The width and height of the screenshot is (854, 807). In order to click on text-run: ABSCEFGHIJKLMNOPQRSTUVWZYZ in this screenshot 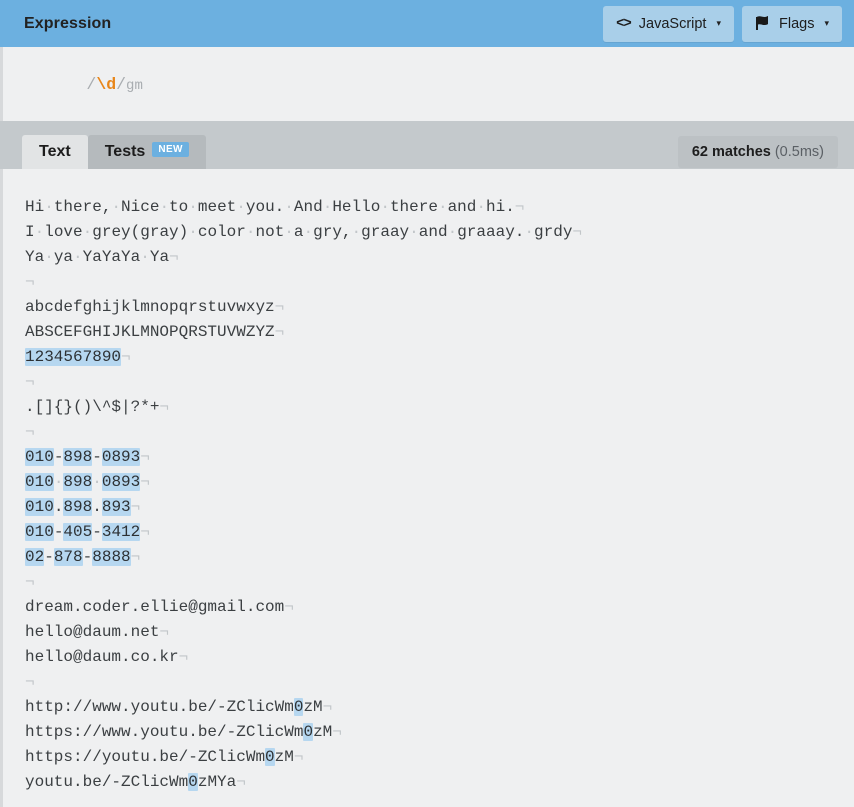, I will do `click(150, 332)`.